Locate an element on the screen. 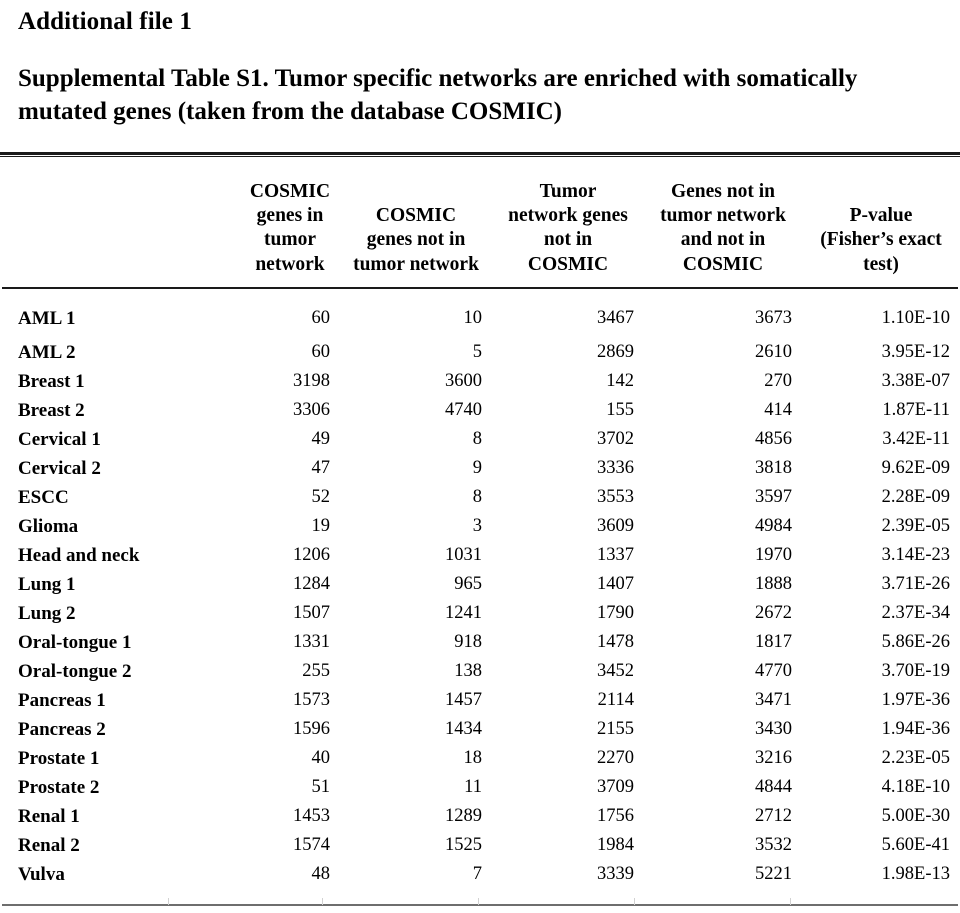  cell-network-not-in-cosmic: 1407 is located at coordinates (615, 584).